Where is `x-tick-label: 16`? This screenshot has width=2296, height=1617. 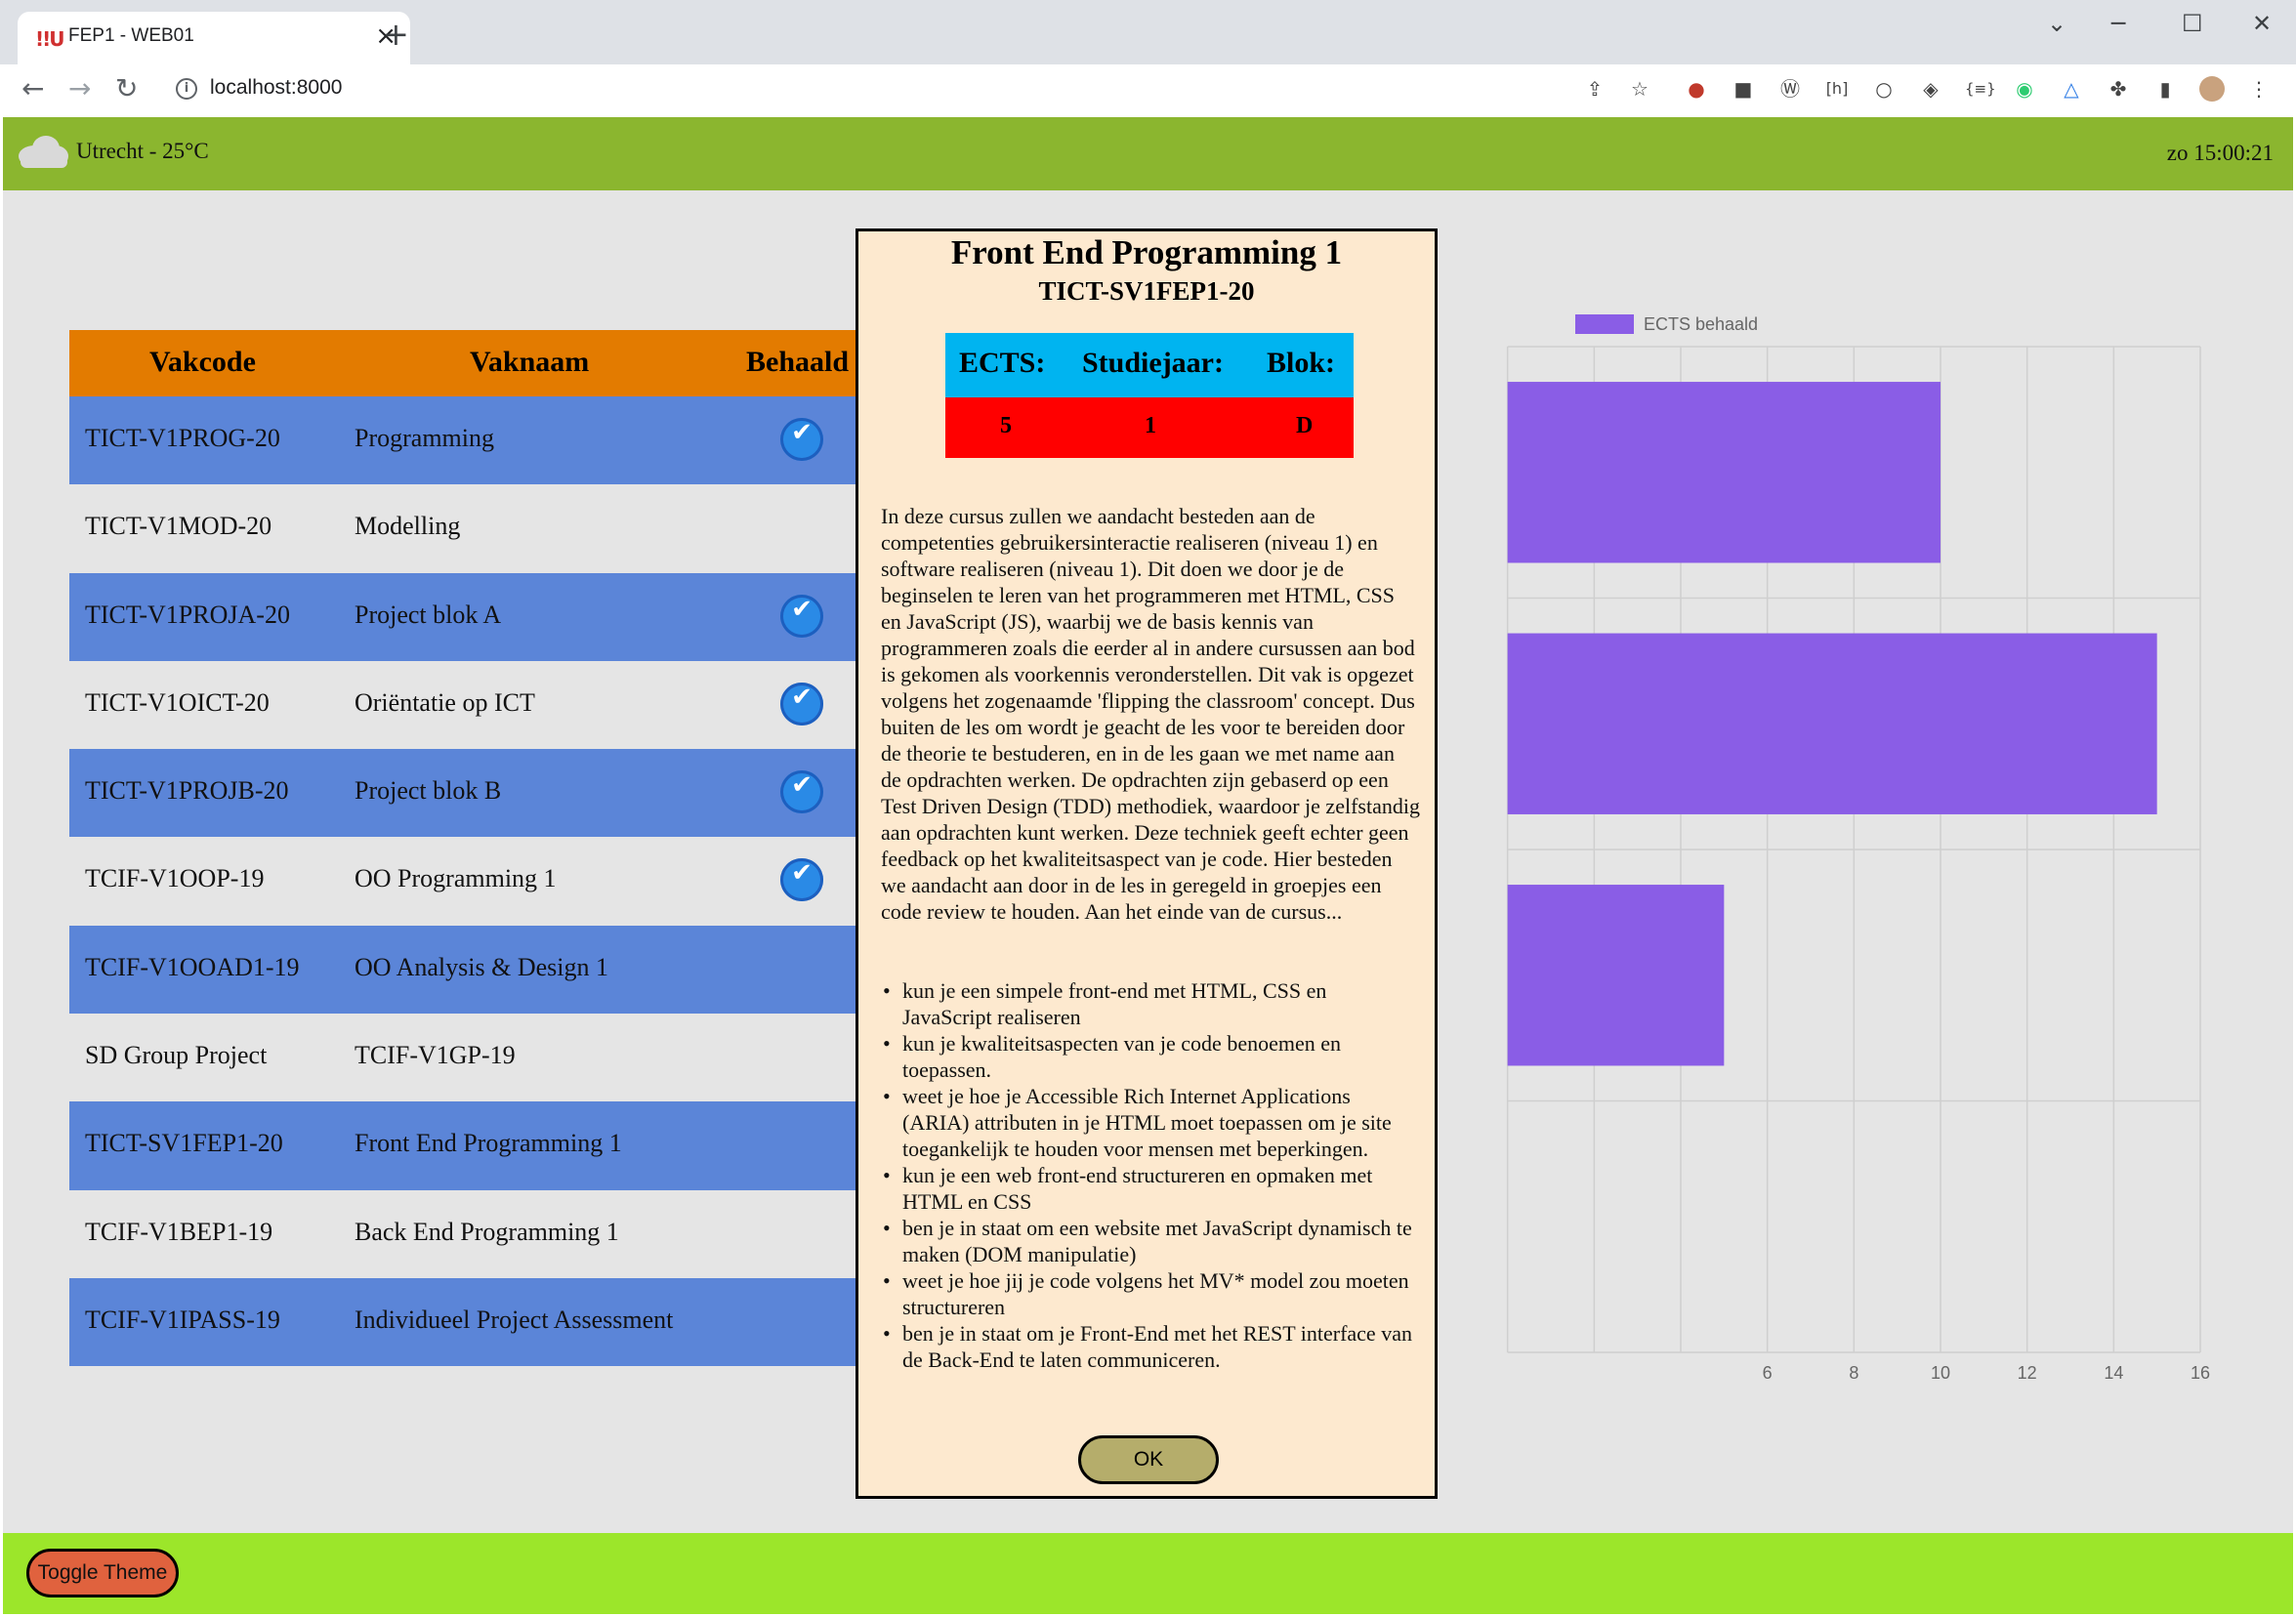
x-tick-label: 16 is located at coordinates (2200, 1373).